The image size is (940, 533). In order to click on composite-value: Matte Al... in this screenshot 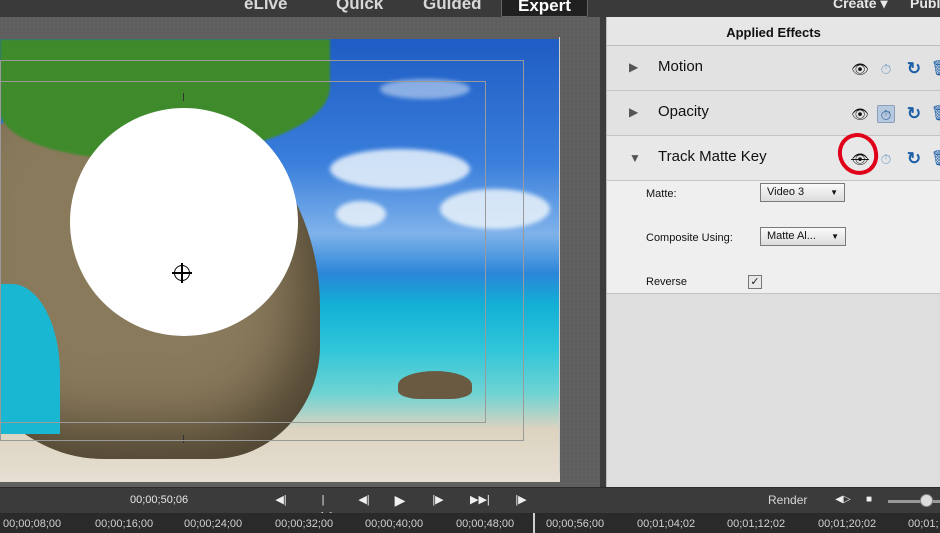, I will do `click(791, 236)`.